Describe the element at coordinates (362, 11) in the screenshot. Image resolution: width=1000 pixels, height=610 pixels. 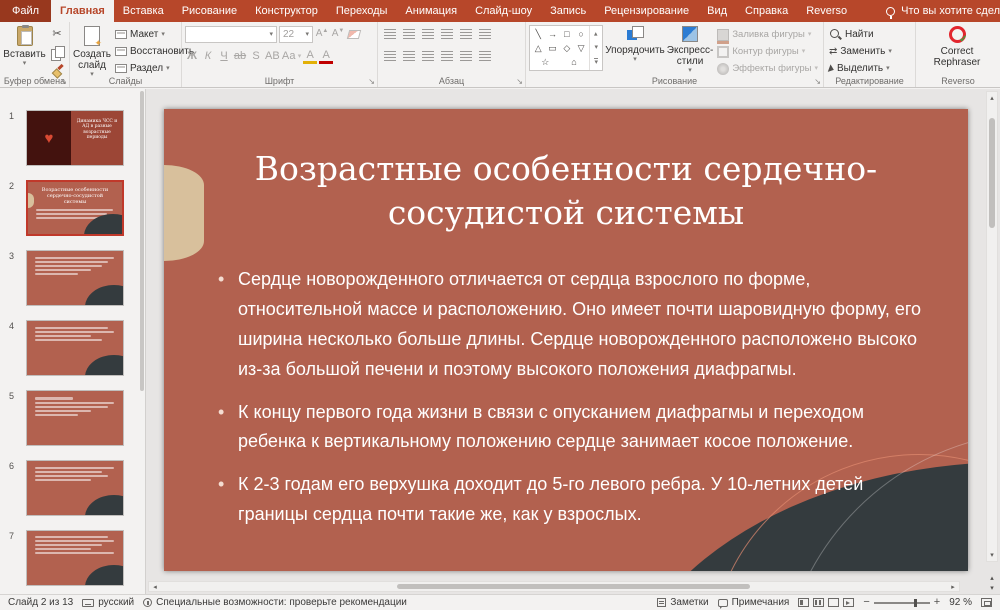
I see `tab-transitions: Переходы` at that location.